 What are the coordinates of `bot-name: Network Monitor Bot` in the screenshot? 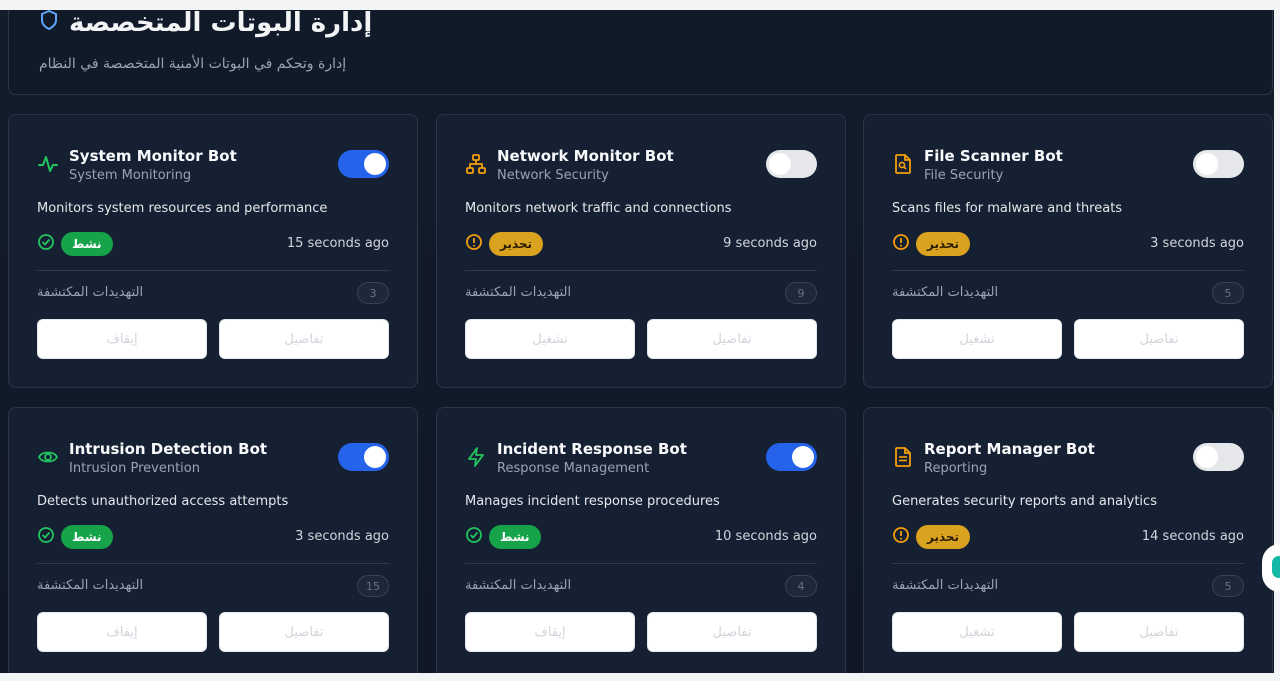 It's located at (585, 156).